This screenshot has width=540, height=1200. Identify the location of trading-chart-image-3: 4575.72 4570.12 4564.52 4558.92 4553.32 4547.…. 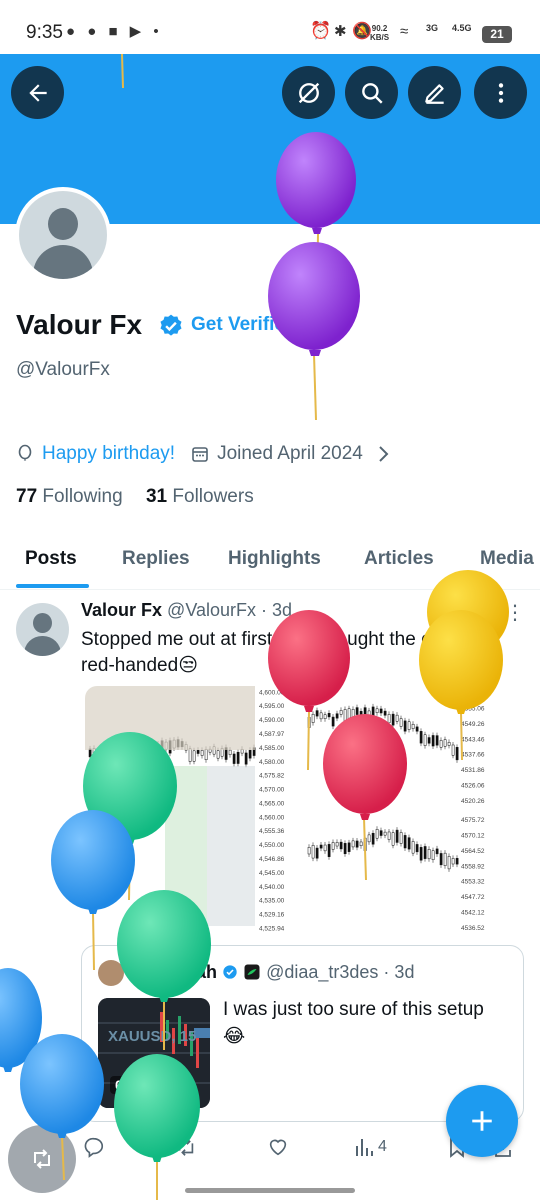
(400, 874).